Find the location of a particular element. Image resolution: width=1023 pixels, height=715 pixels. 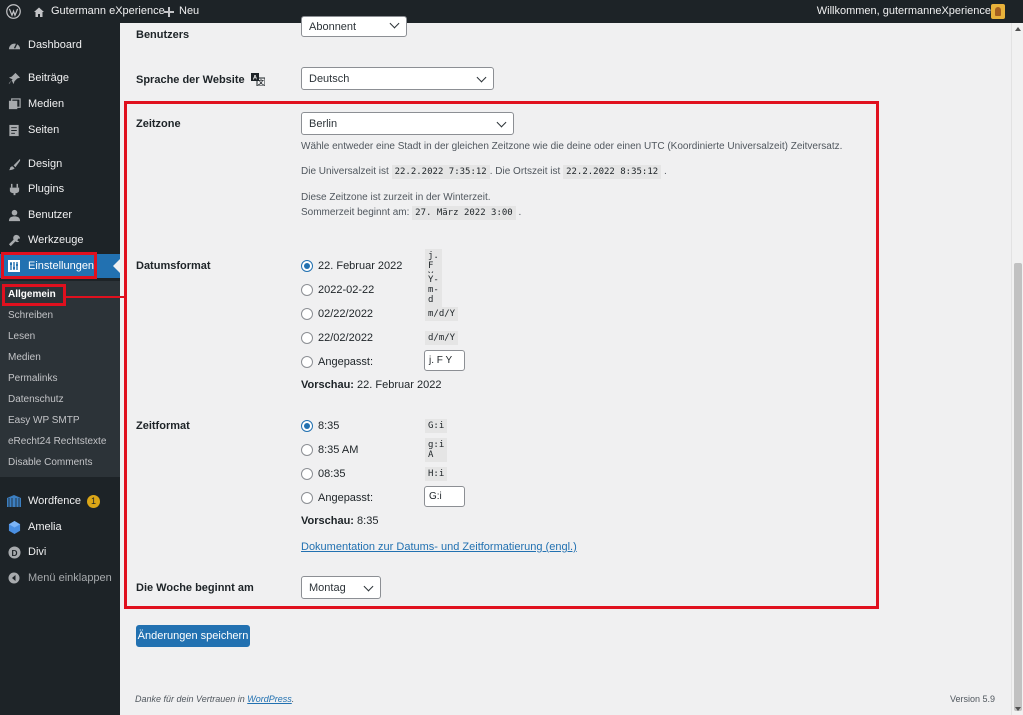

new-content-button: Neu is located at coordinates (181, 11).